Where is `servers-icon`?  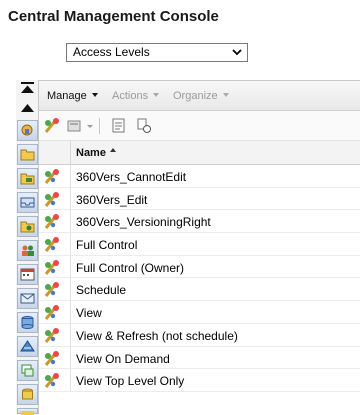 servers-icon is located at coordinates (27, 322).